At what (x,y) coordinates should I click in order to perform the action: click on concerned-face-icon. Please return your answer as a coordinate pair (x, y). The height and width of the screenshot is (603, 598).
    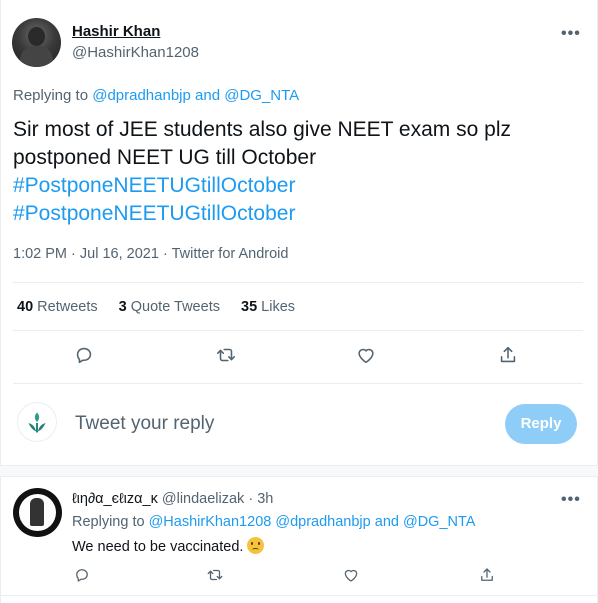
    Looking at the image, I should click on (256, 545).